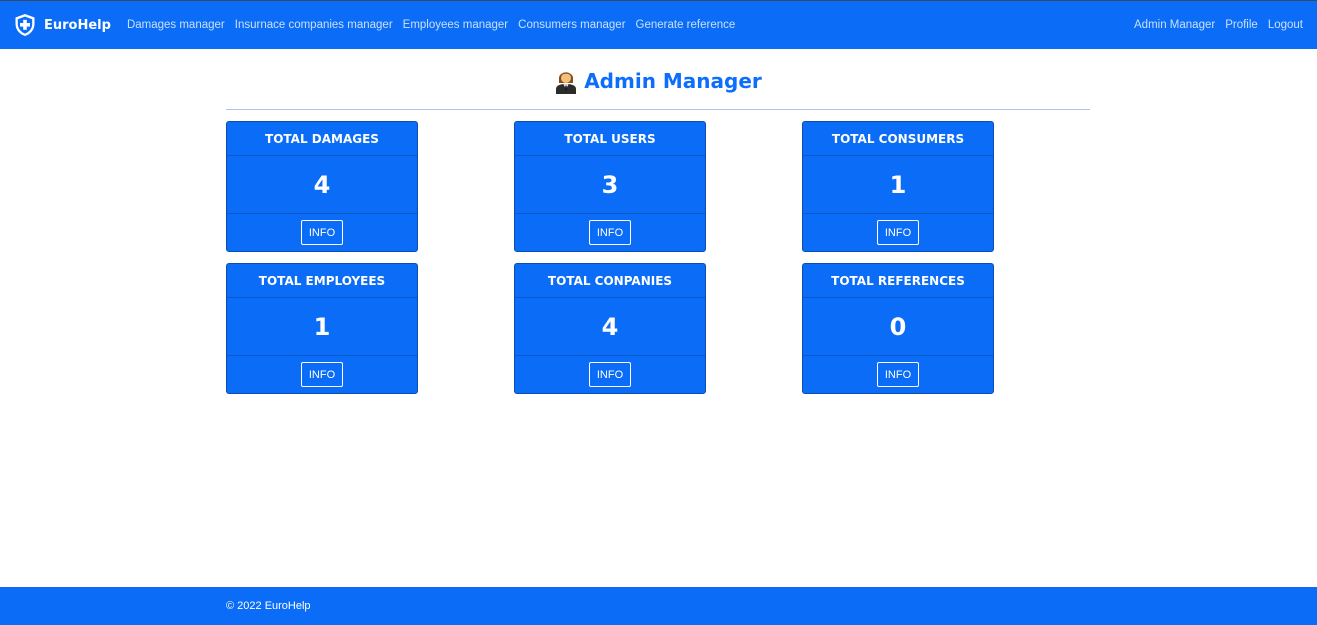  I want to click on page-footer: © 2022 EuroHelp, so click(658, 606).